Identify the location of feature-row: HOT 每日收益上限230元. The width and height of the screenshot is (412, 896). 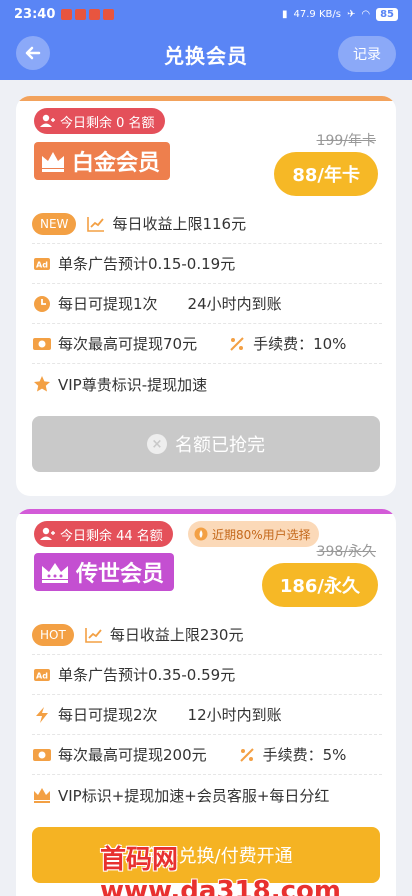
(207, 635).